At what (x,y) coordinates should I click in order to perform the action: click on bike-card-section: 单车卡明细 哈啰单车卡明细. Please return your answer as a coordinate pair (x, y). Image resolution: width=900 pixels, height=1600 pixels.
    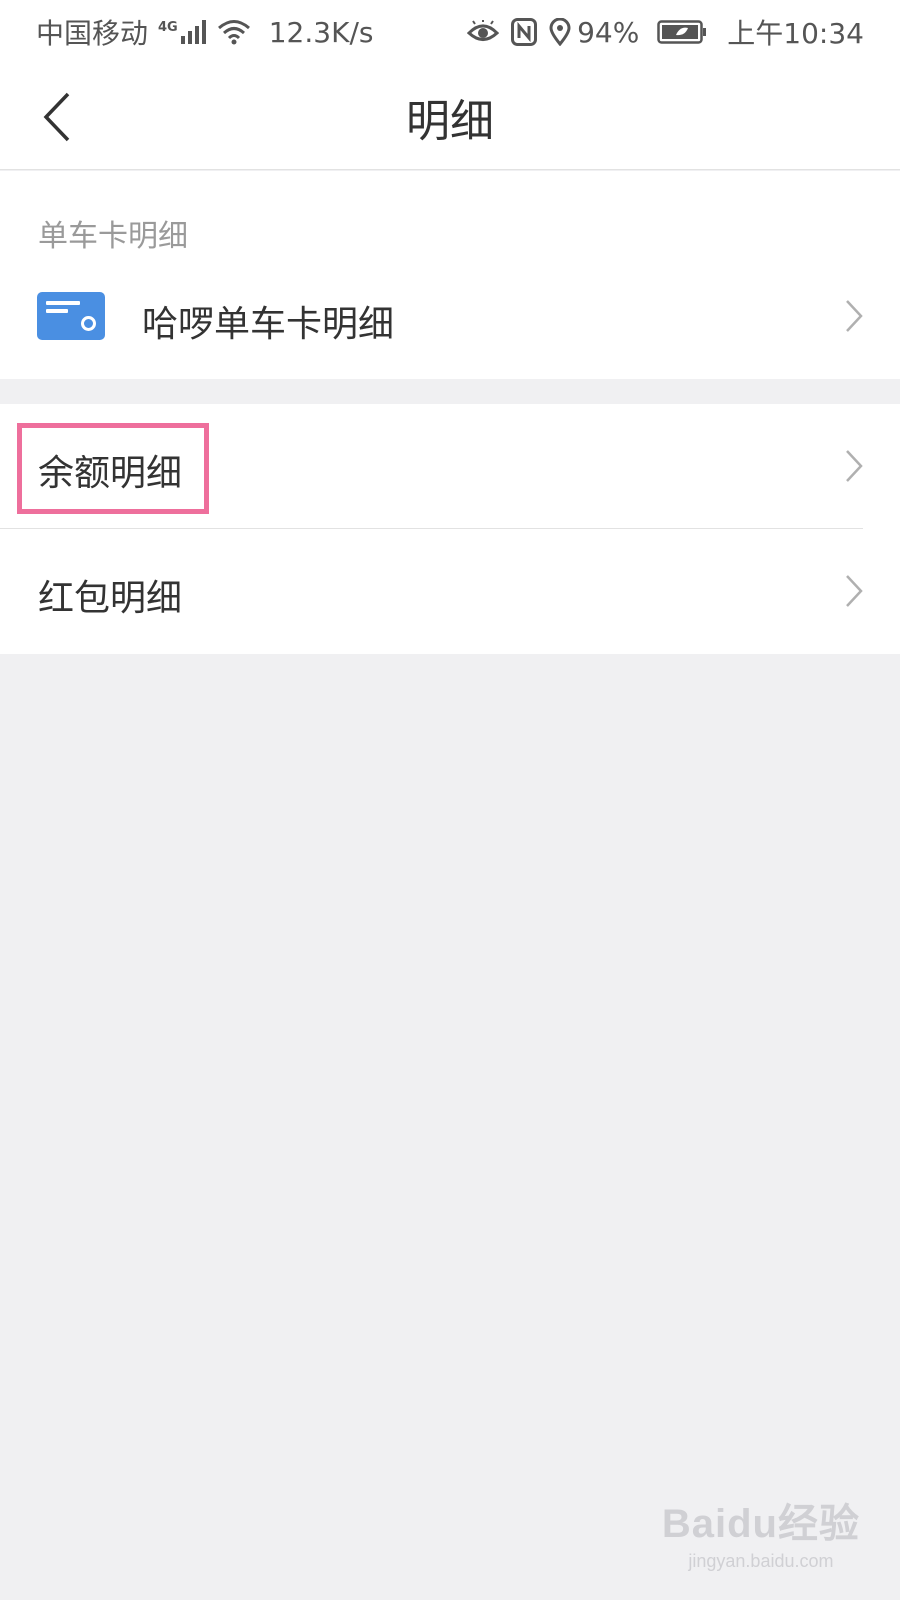
    Looking at the image, I should click on (450, 275).